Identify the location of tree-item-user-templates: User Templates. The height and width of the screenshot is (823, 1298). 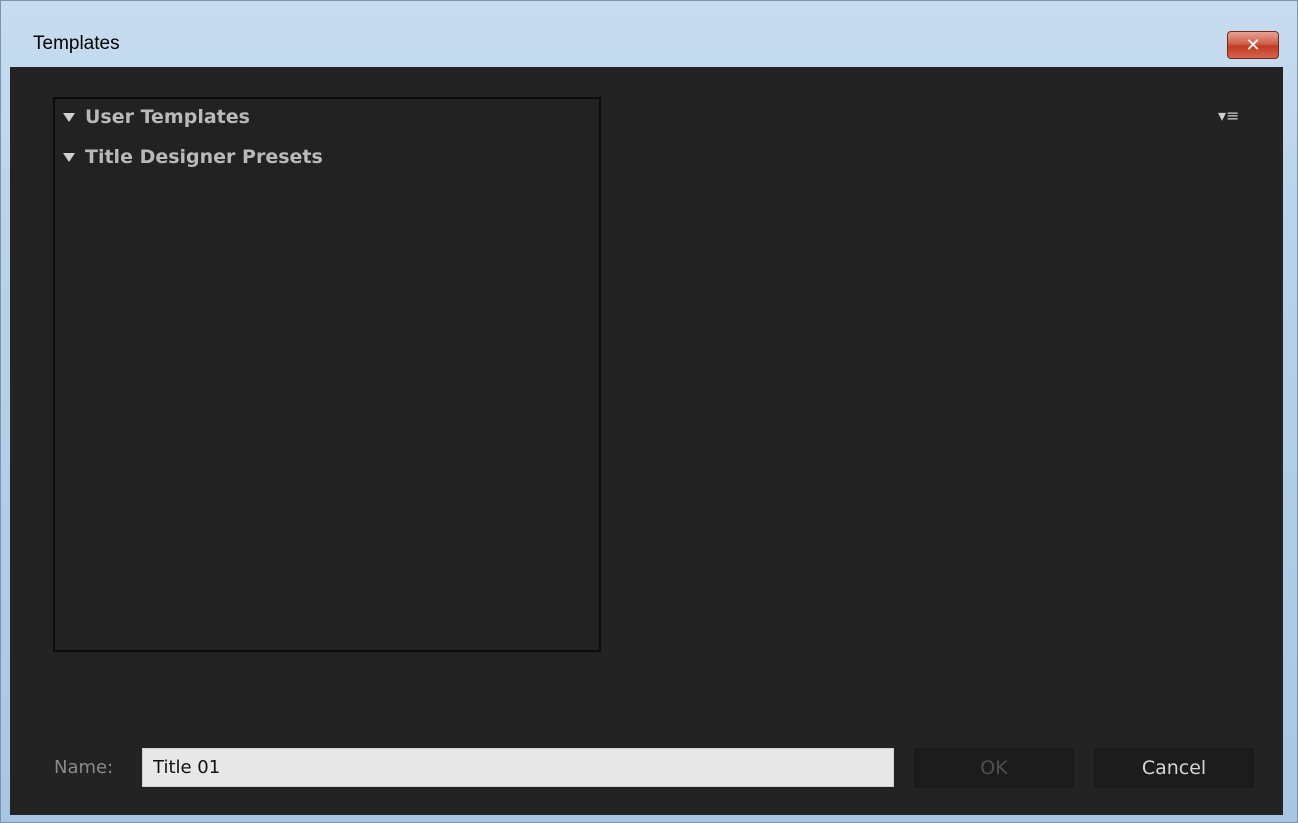
(156, 117).